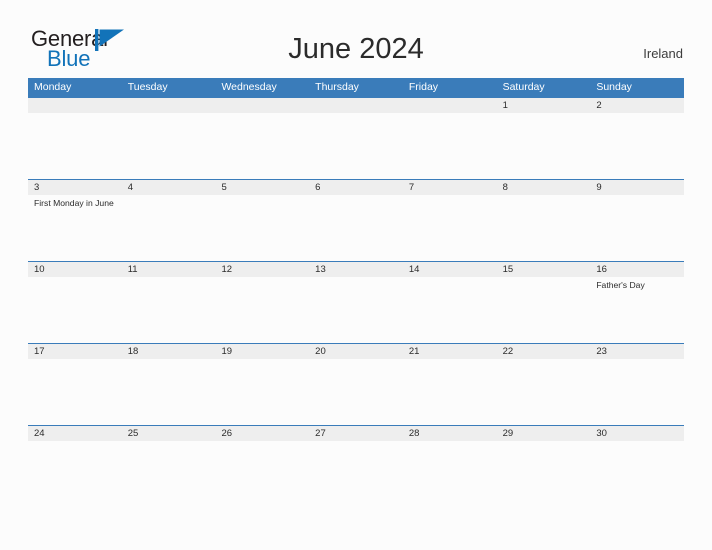 This screenshot has height=550, width=712. I want to click on day-cell: Father's Day, so click(637, 310).